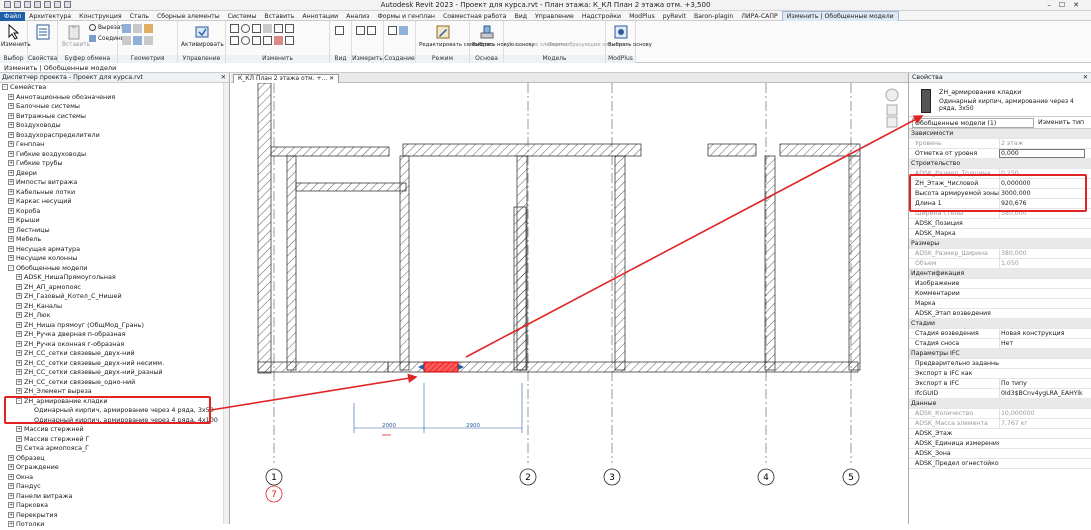  I want to click on property-category: Размеры, so click(1000, 244).